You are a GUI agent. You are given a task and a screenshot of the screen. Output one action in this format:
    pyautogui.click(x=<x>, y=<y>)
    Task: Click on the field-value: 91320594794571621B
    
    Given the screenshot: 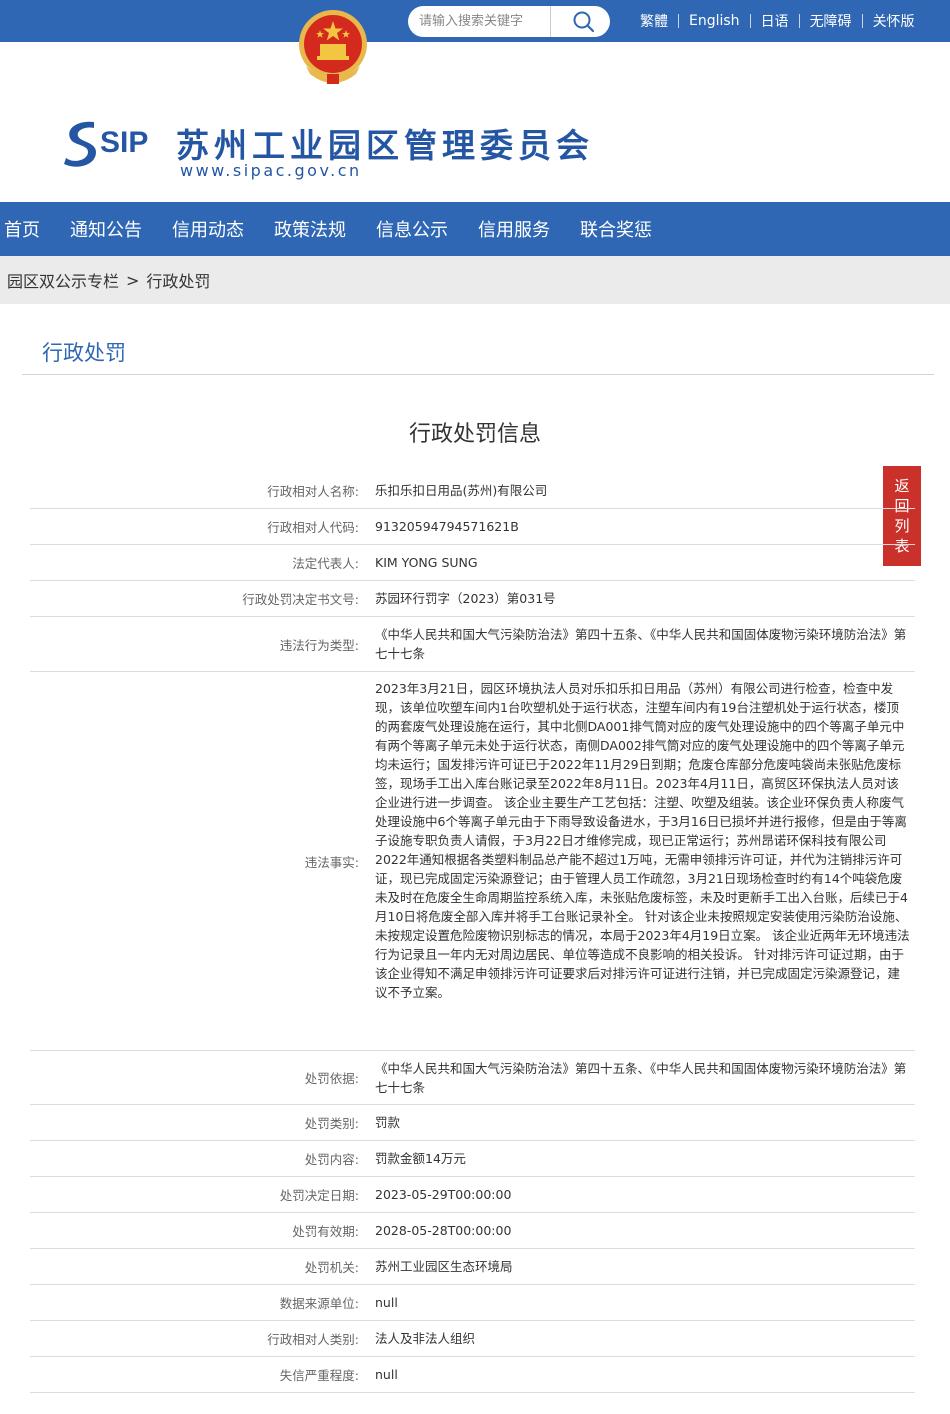 What is the action you would take?
    pyautogui.click(x=447, y=526)
    